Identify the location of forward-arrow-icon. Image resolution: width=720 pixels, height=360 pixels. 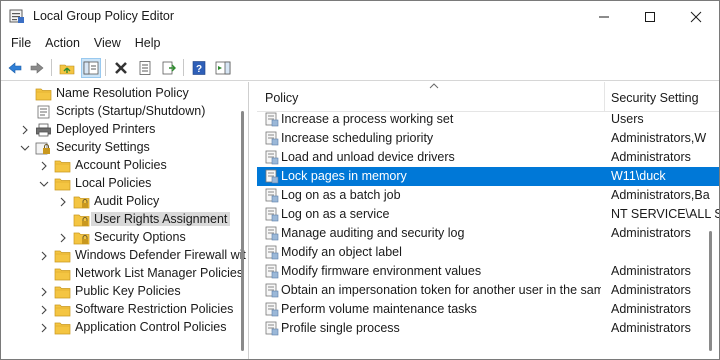
(37, 68).